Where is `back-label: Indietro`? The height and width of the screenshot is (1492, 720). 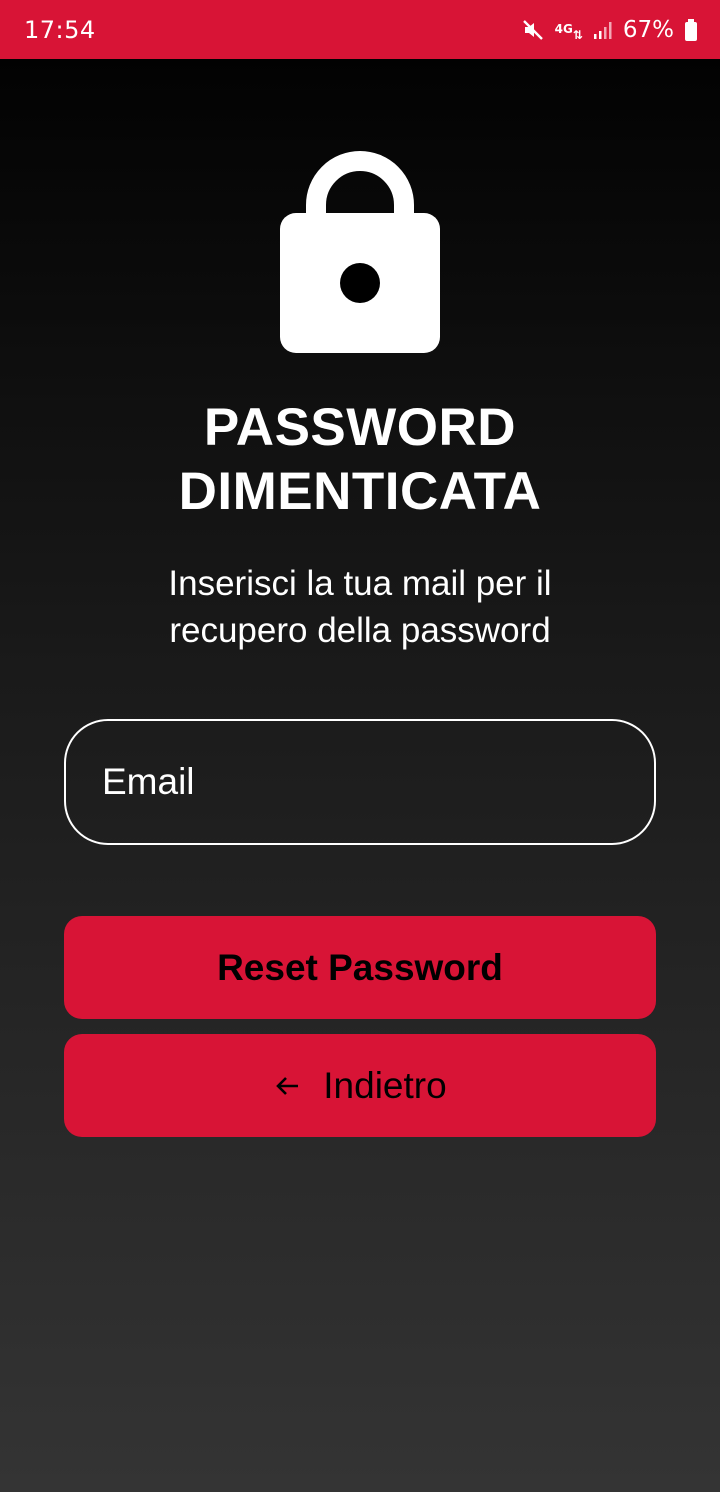 back-label: Indietro is located at coordinates (385, 1085).